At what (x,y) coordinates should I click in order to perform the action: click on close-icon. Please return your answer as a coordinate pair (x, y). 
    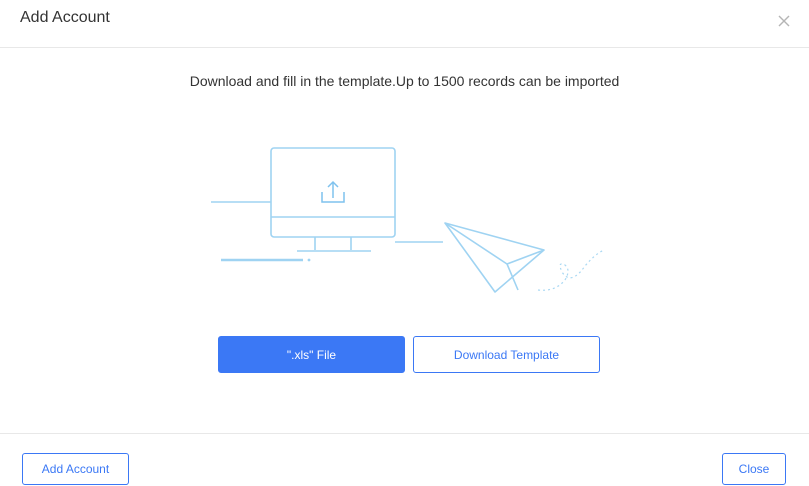
    Looking at the image, I should click on (784, 21).